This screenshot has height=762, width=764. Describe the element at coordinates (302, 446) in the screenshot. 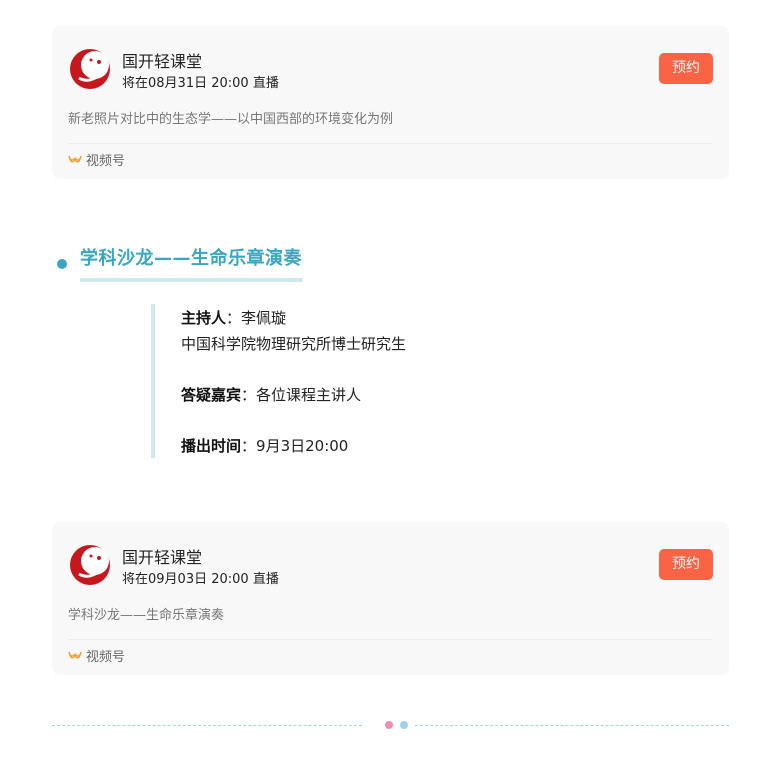

I see `air-time-value: 9月3日20:00` at that location.